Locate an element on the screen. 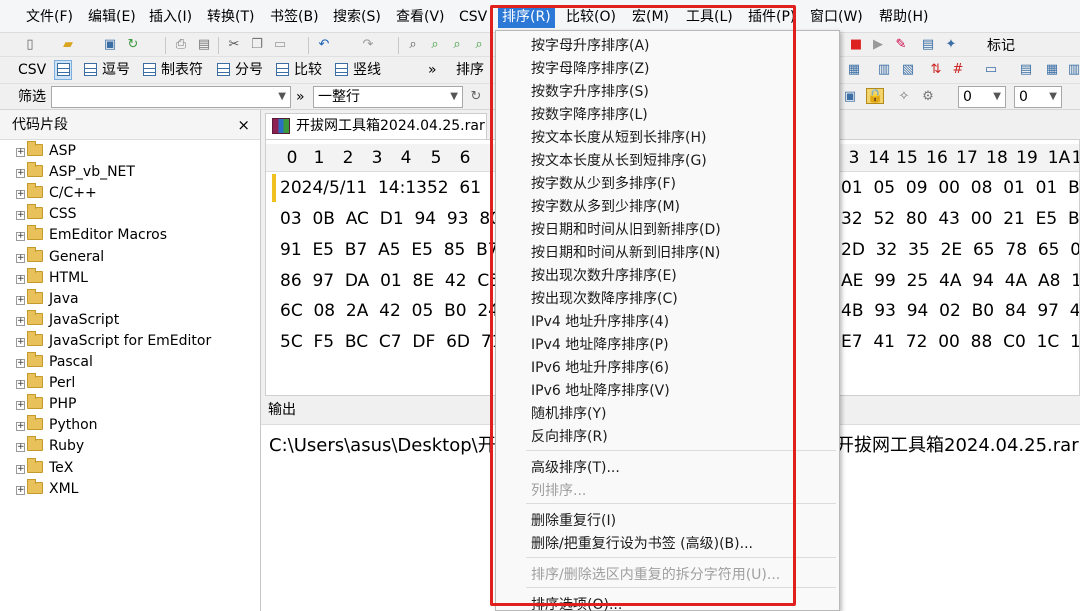 The height and width of the screenshot is (611, 1080). header-icon: ▦ is located at coordinates (1052, 70).